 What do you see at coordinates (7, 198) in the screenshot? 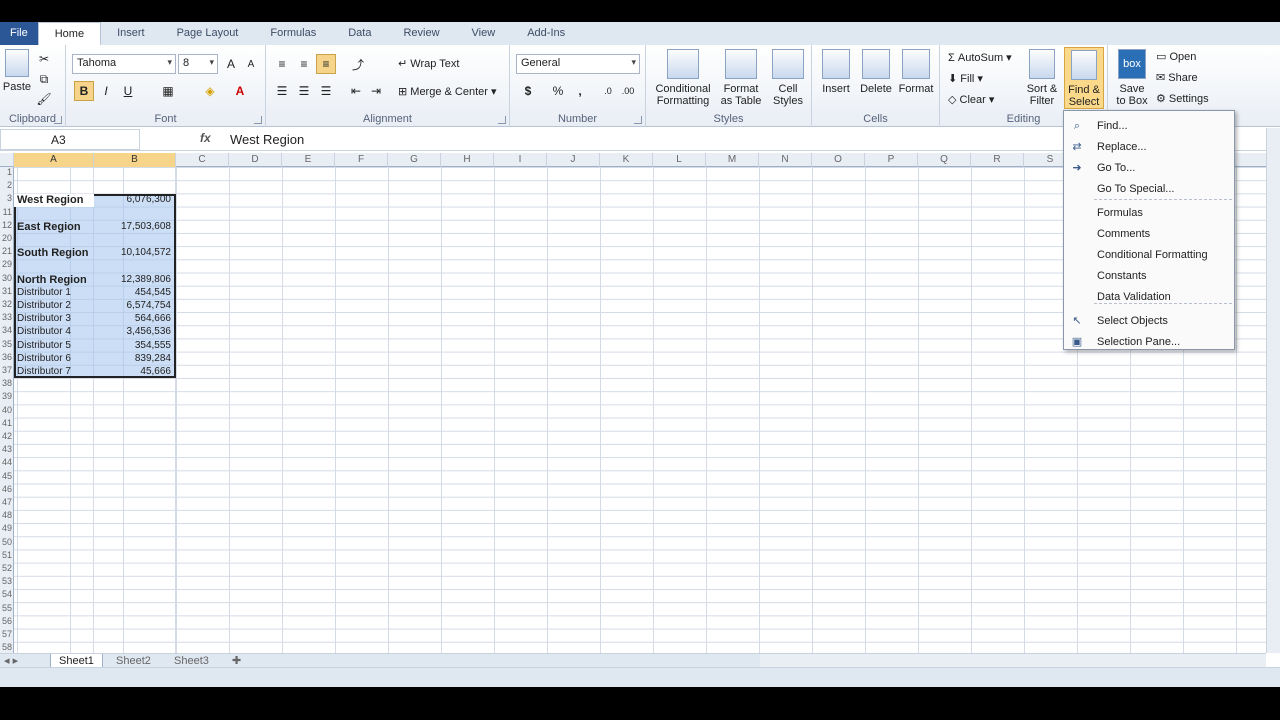
I see `row-number: 3` at bounding box center [7, 198].